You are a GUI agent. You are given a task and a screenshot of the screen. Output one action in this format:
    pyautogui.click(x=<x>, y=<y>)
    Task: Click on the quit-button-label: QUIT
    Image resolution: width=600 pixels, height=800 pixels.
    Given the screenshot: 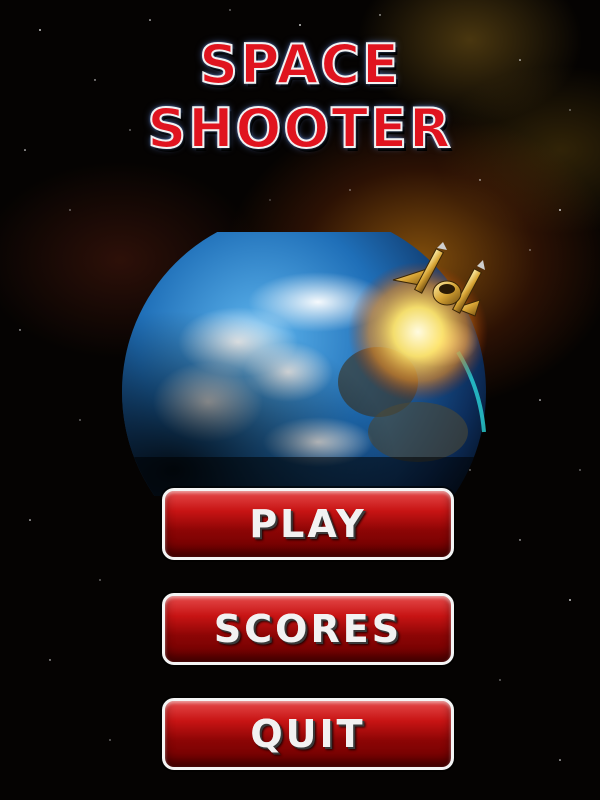 What is the action you would take?
    pyautogui.click(x=308, y=734)
    